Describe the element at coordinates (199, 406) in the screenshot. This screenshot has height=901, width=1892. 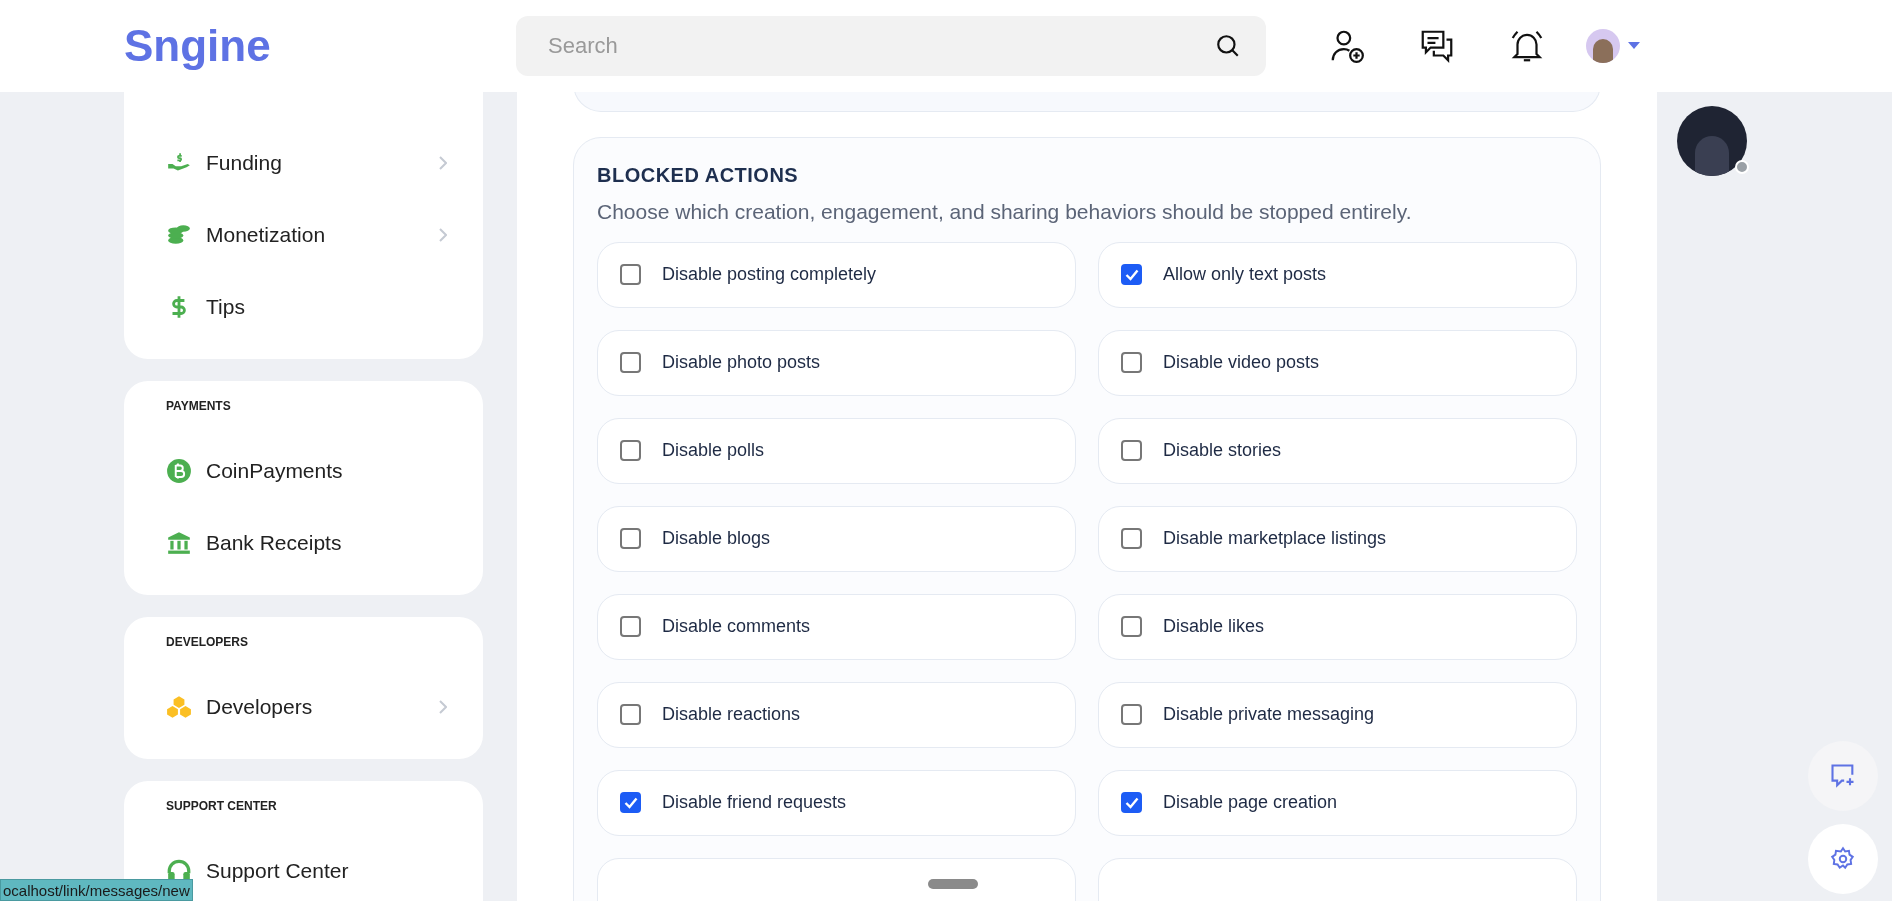
I see `section-label: PAYMENTS` at that location.